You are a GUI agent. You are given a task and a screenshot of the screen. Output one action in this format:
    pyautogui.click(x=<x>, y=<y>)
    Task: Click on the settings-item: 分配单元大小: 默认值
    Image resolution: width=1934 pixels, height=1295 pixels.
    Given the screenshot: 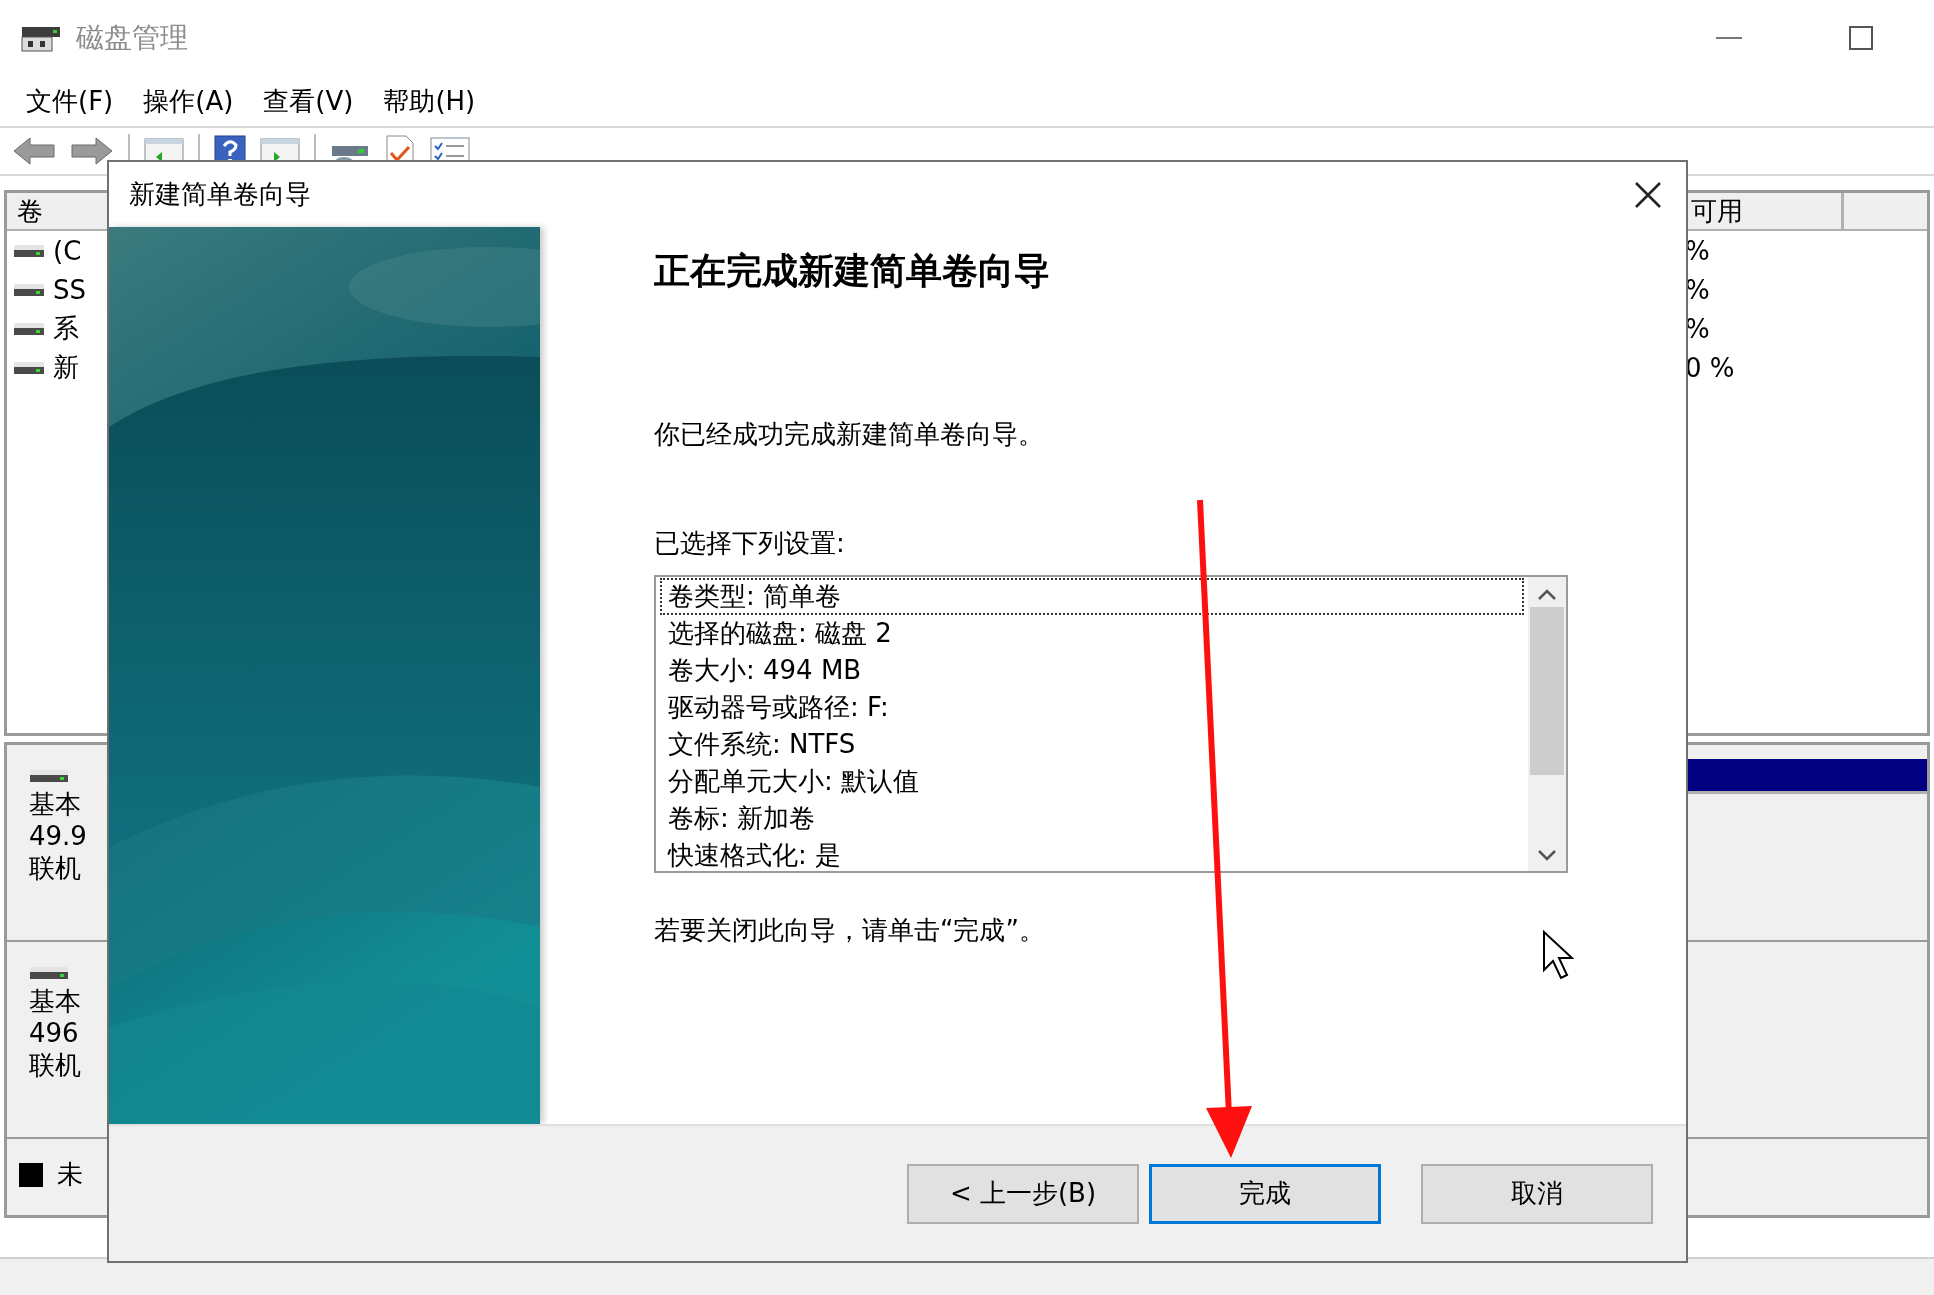 What is the action you would take?
    pyautogui.click(x=1092, y=782)
    